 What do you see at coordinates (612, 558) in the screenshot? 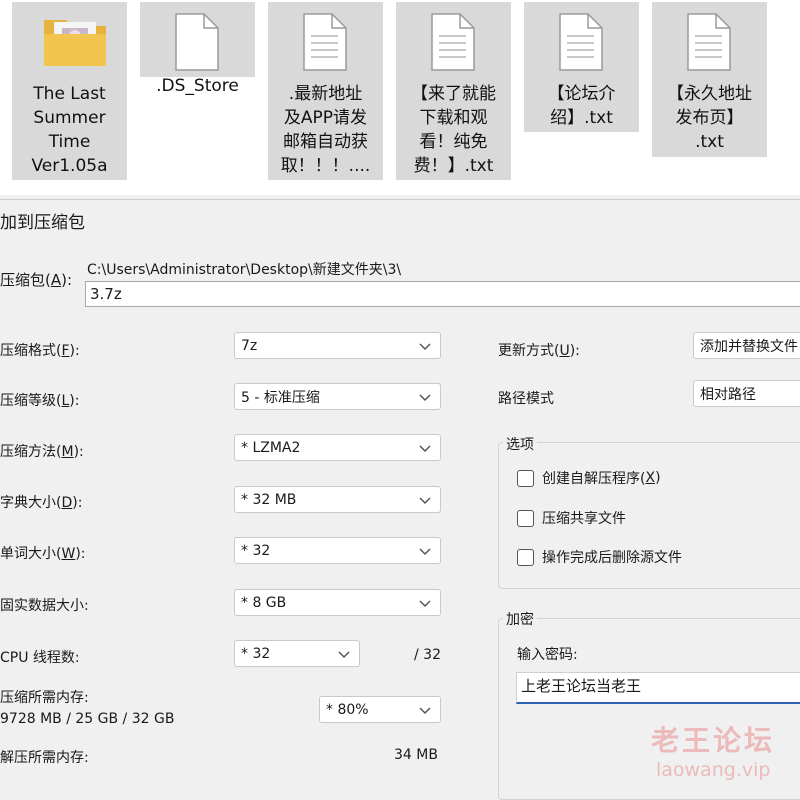
I see `label-text: 操作完成后删除源文件` at bounding box center [612, 558].